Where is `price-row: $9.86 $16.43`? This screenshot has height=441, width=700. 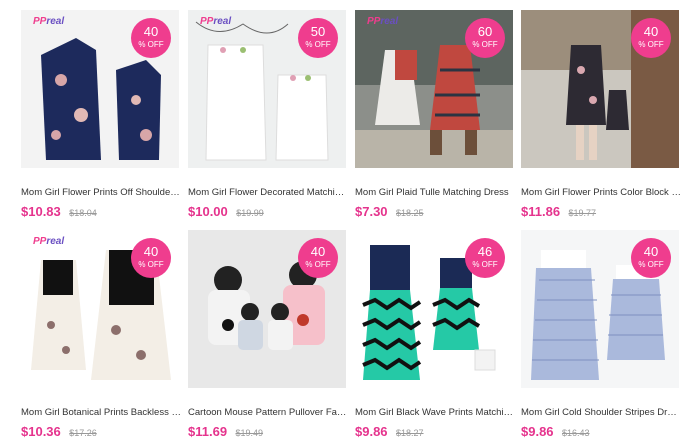
price-row: $9.86 $16.43 is located at coordinates (555, 432).